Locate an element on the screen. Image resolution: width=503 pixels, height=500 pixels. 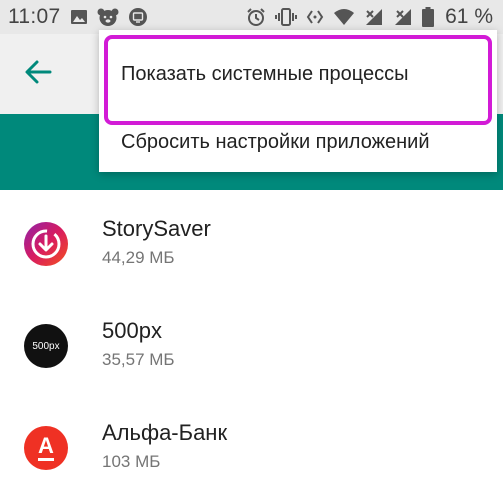
alfa-bank-logo-letter: А is located at coordinates (46, 445).